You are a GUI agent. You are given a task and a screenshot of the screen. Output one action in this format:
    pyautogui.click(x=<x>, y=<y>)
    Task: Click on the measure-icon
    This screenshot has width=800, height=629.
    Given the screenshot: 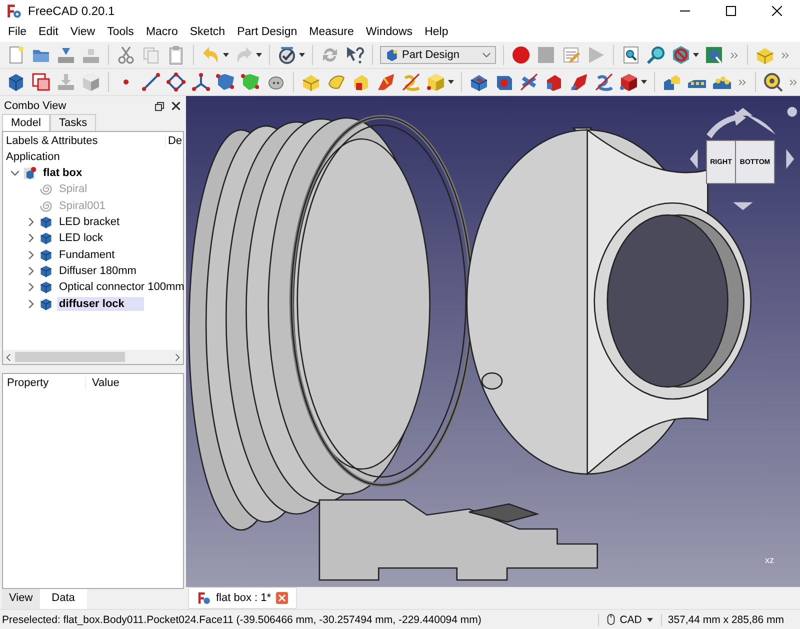 What is the action you would take?
    pyautogui.click(x=773, y=82)
    